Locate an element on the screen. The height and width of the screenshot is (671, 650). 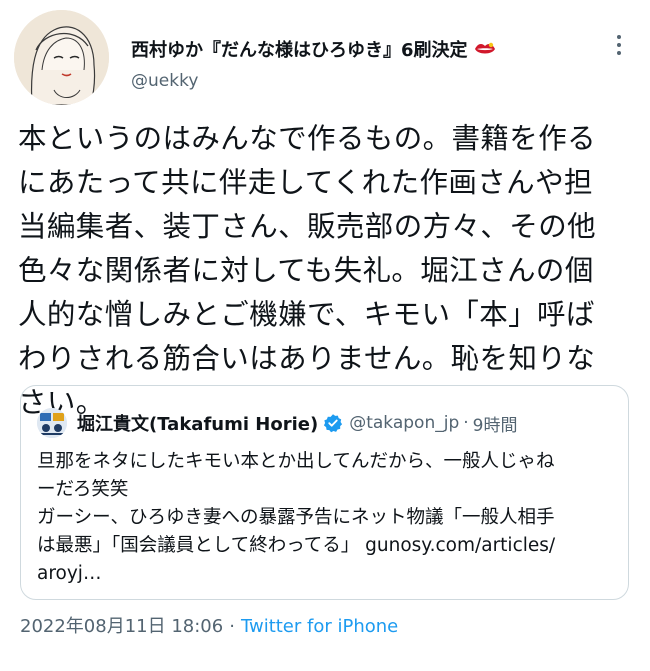
tweet-metadata: 2022年08月11日 18:06 · Twitter for iPhone is located at coordinates (209, 625).